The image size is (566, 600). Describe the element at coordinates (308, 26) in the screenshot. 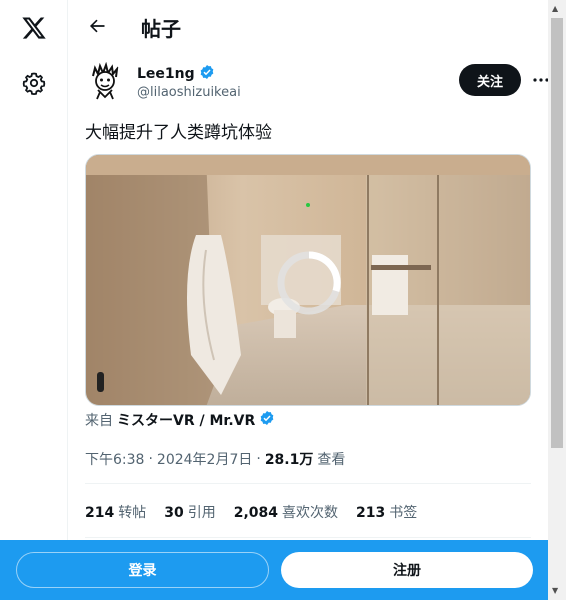

I see `page-header: 帖子` at that location.